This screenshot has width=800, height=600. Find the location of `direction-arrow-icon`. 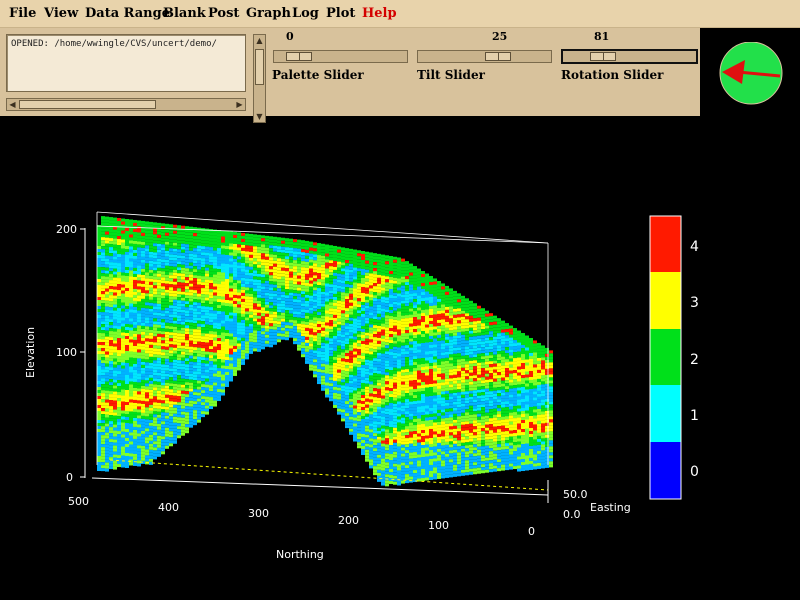

direction-arrow-icon is located at coordinates (751, 75).